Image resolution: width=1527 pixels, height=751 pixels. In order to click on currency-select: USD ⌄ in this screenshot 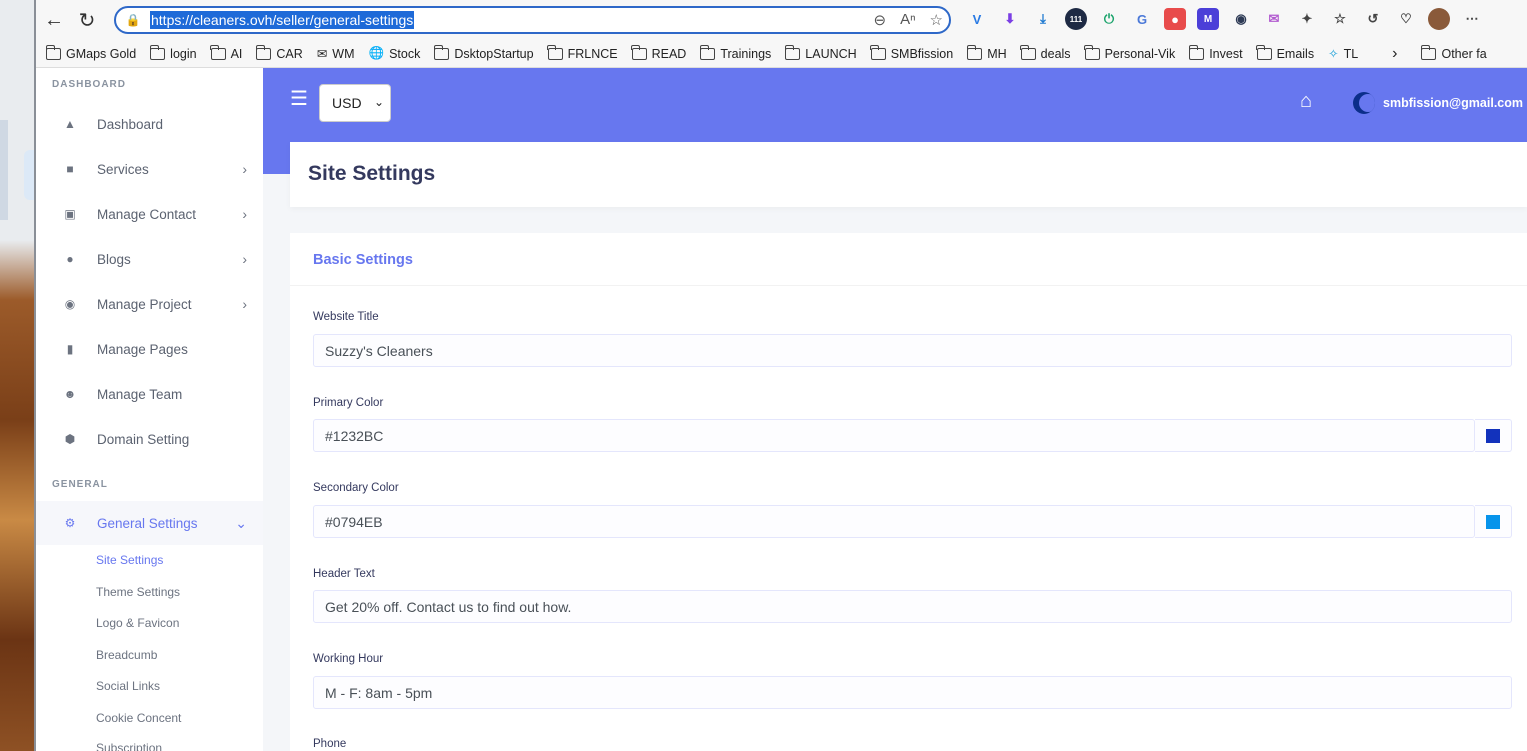, I will do `click(355, 103)`.